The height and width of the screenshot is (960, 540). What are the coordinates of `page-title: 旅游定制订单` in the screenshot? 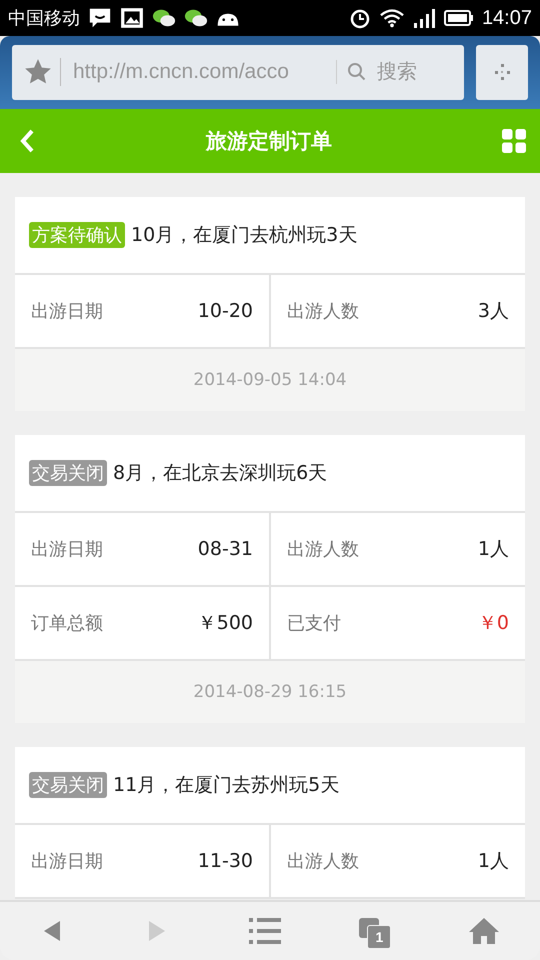 It's located at (268, 142).